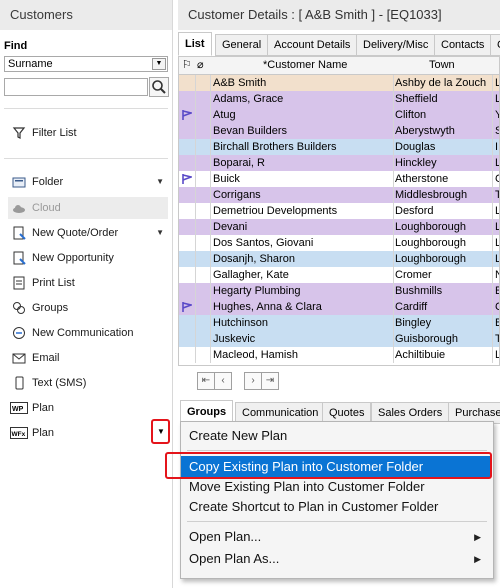 This screenshot has width=500, height=588. What do you see at coordinates (226, 179) in the screenshot?
I see `cell-customer-name: Buick` at bounding box center [226, 179].